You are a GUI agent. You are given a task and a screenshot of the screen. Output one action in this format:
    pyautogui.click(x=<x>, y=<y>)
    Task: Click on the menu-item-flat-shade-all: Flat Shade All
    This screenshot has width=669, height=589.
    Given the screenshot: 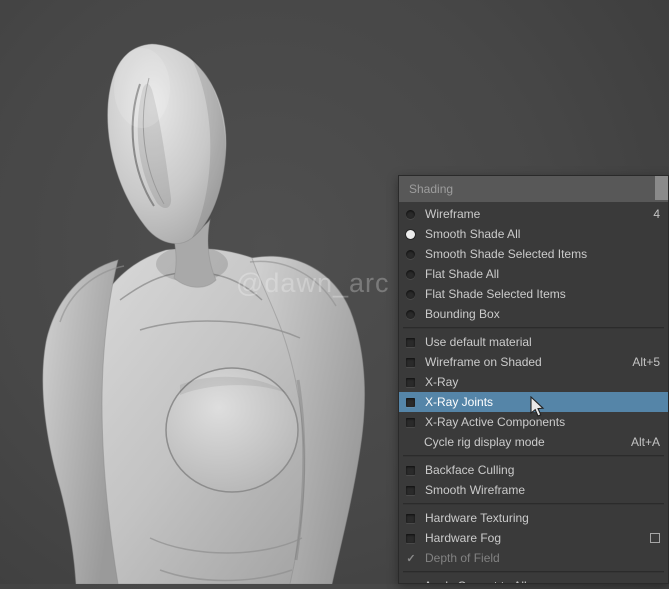 What is the action you would take?
    pyautogui.click(x=533, y=274)
    